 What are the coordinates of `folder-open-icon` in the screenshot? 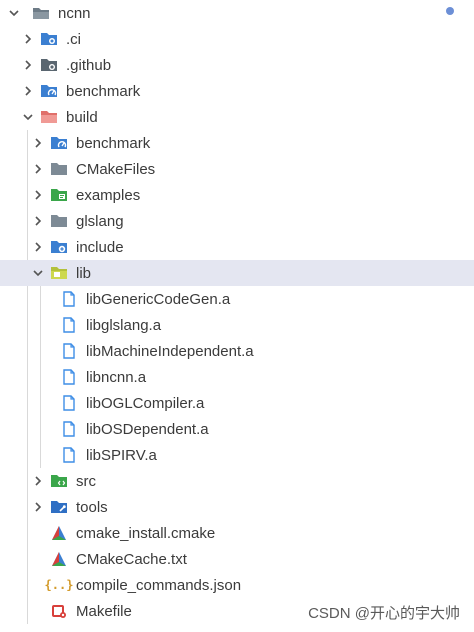 It's located at (41, 13).